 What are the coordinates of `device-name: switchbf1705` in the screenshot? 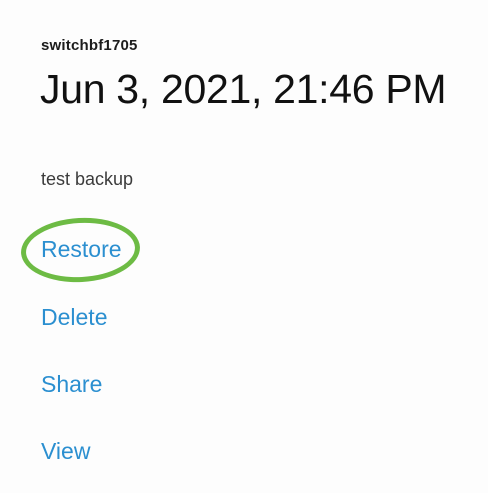 It's located at (89, 45).